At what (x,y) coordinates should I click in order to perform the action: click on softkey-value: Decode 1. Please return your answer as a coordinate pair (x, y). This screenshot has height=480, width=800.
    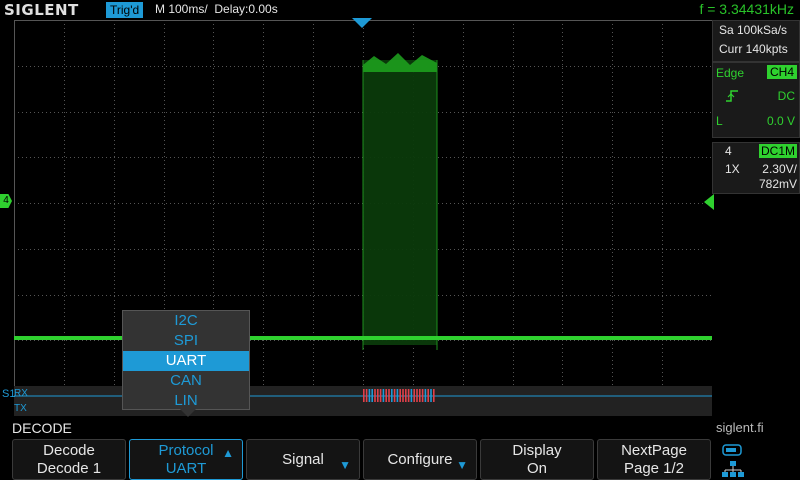
    Looking at the image, I should click on (69, 468).